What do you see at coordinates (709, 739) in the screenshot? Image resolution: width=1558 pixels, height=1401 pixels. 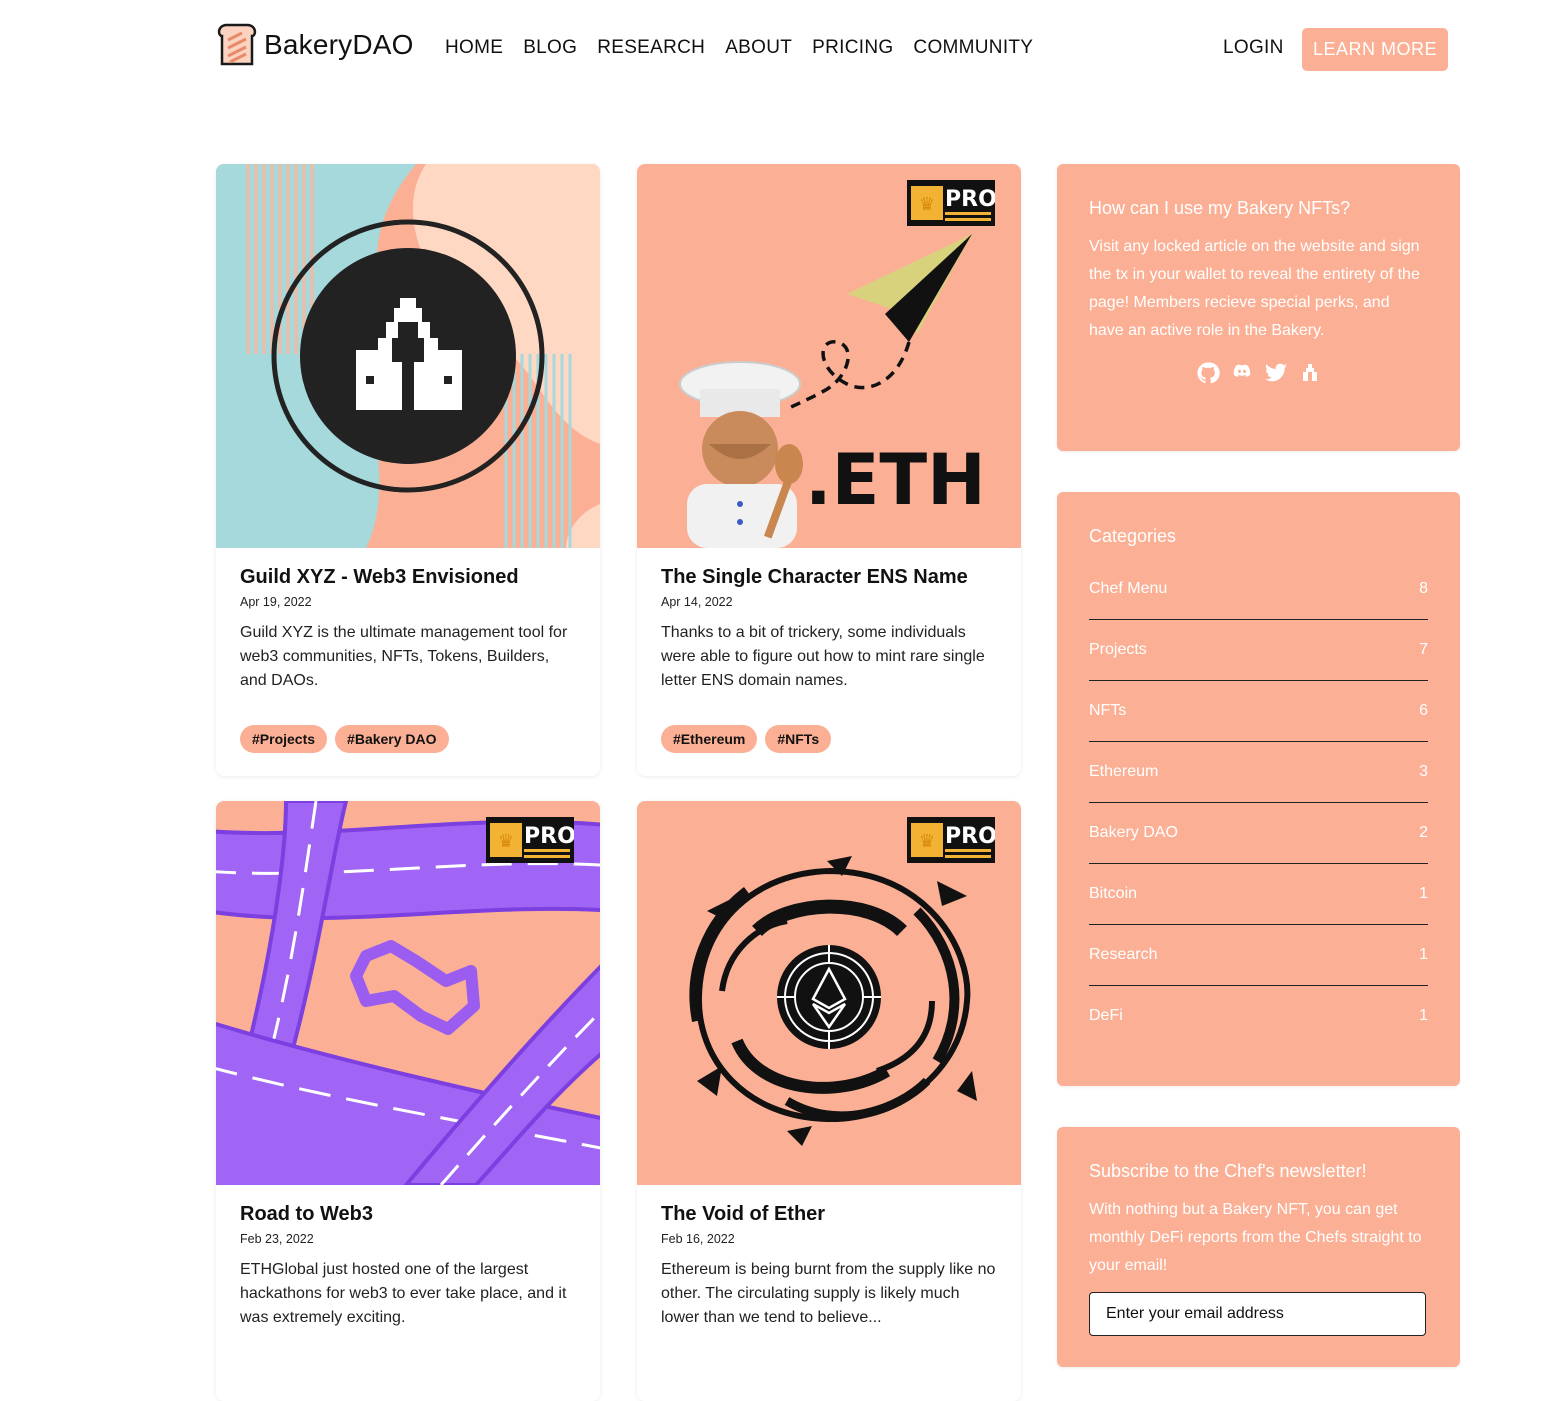 I see `tag-ethereum: #Ethereum` at bounding box center [709, 739].